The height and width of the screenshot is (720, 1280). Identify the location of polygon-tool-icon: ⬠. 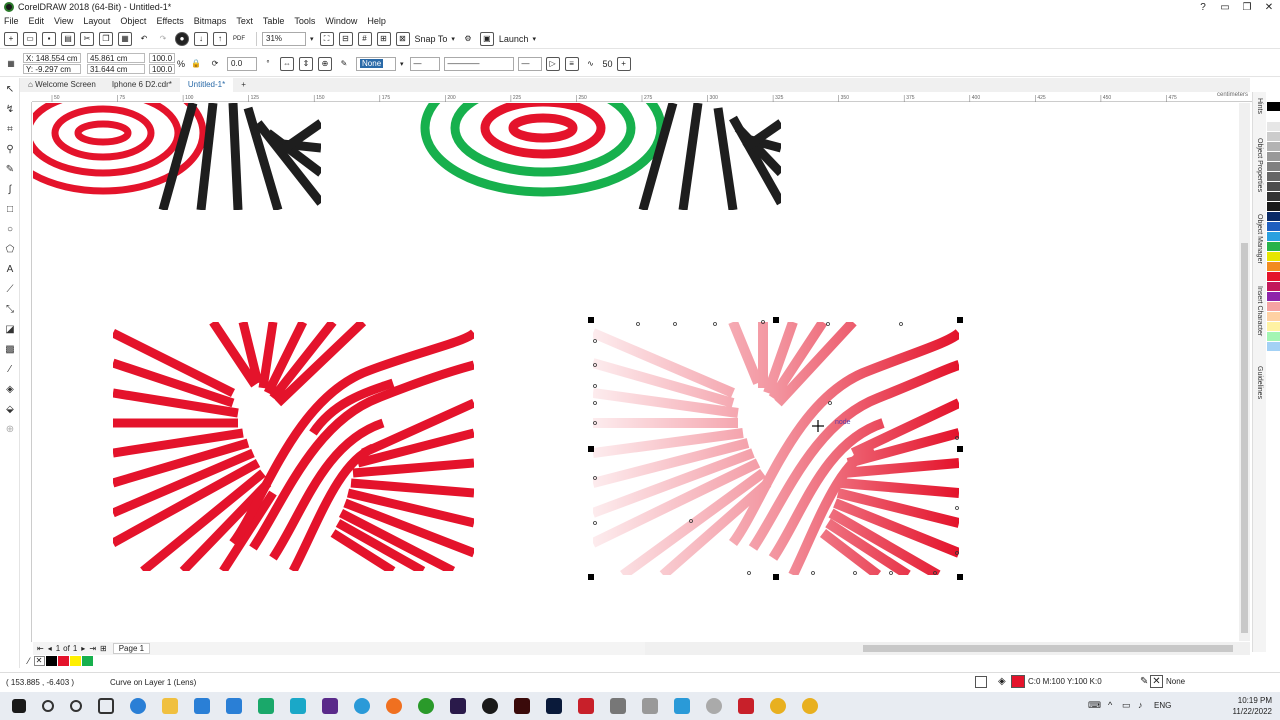
(10, 249).